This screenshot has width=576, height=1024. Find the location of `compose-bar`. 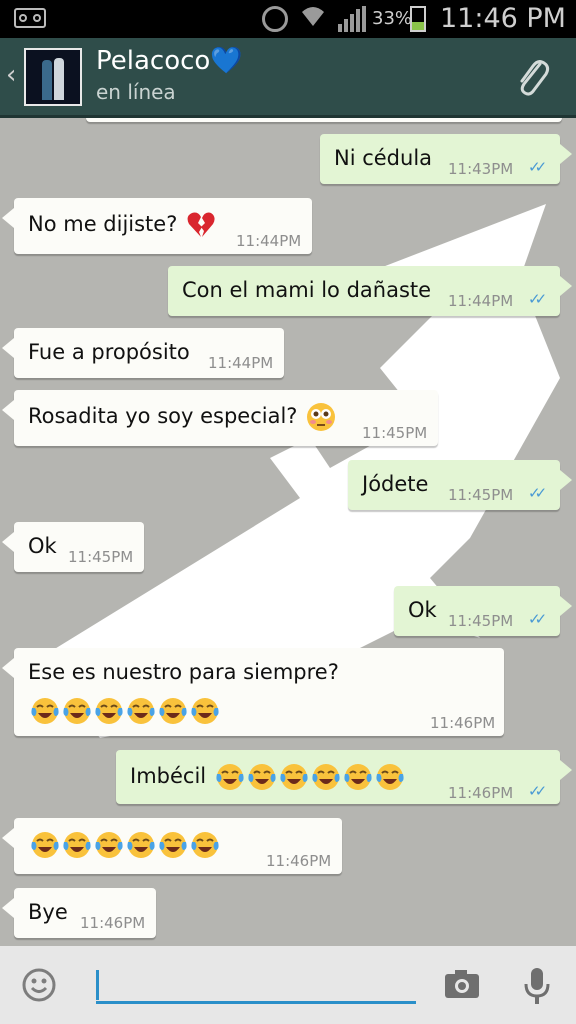

compose-bar is located at coordinates (288, 985).